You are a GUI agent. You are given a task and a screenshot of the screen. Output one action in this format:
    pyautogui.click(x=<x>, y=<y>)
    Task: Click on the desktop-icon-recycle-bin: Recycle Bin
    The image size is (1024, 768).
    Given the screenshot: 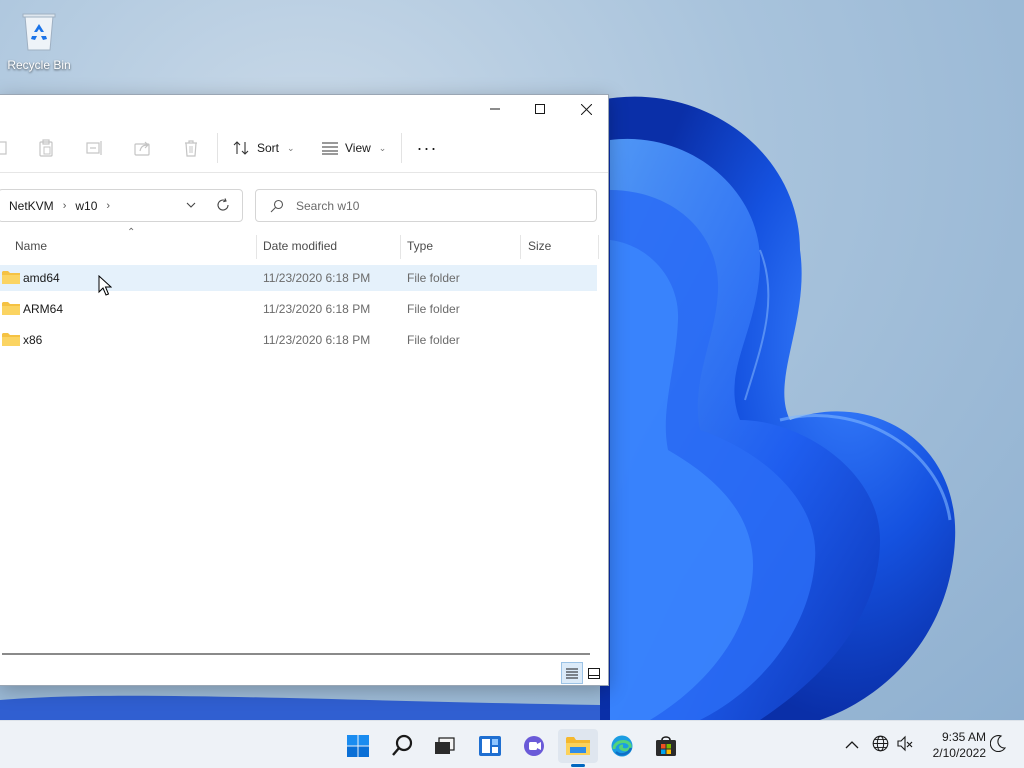 What is the action you would take?
    pyautogui.click(x=39, y=40)
    